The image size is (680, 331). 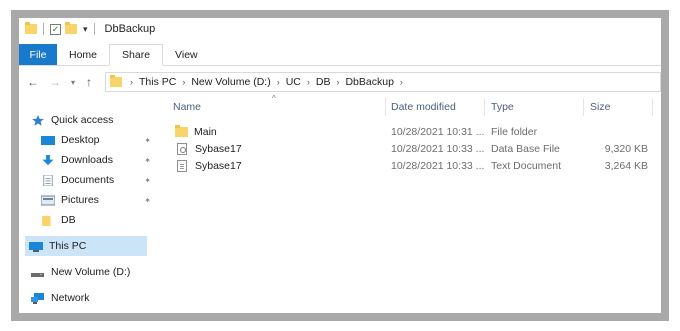 What do you see at coordinates (68, 246) in the screenshot?
I see `sidebar-item-label: This PC` at bounding box center [68, 246].